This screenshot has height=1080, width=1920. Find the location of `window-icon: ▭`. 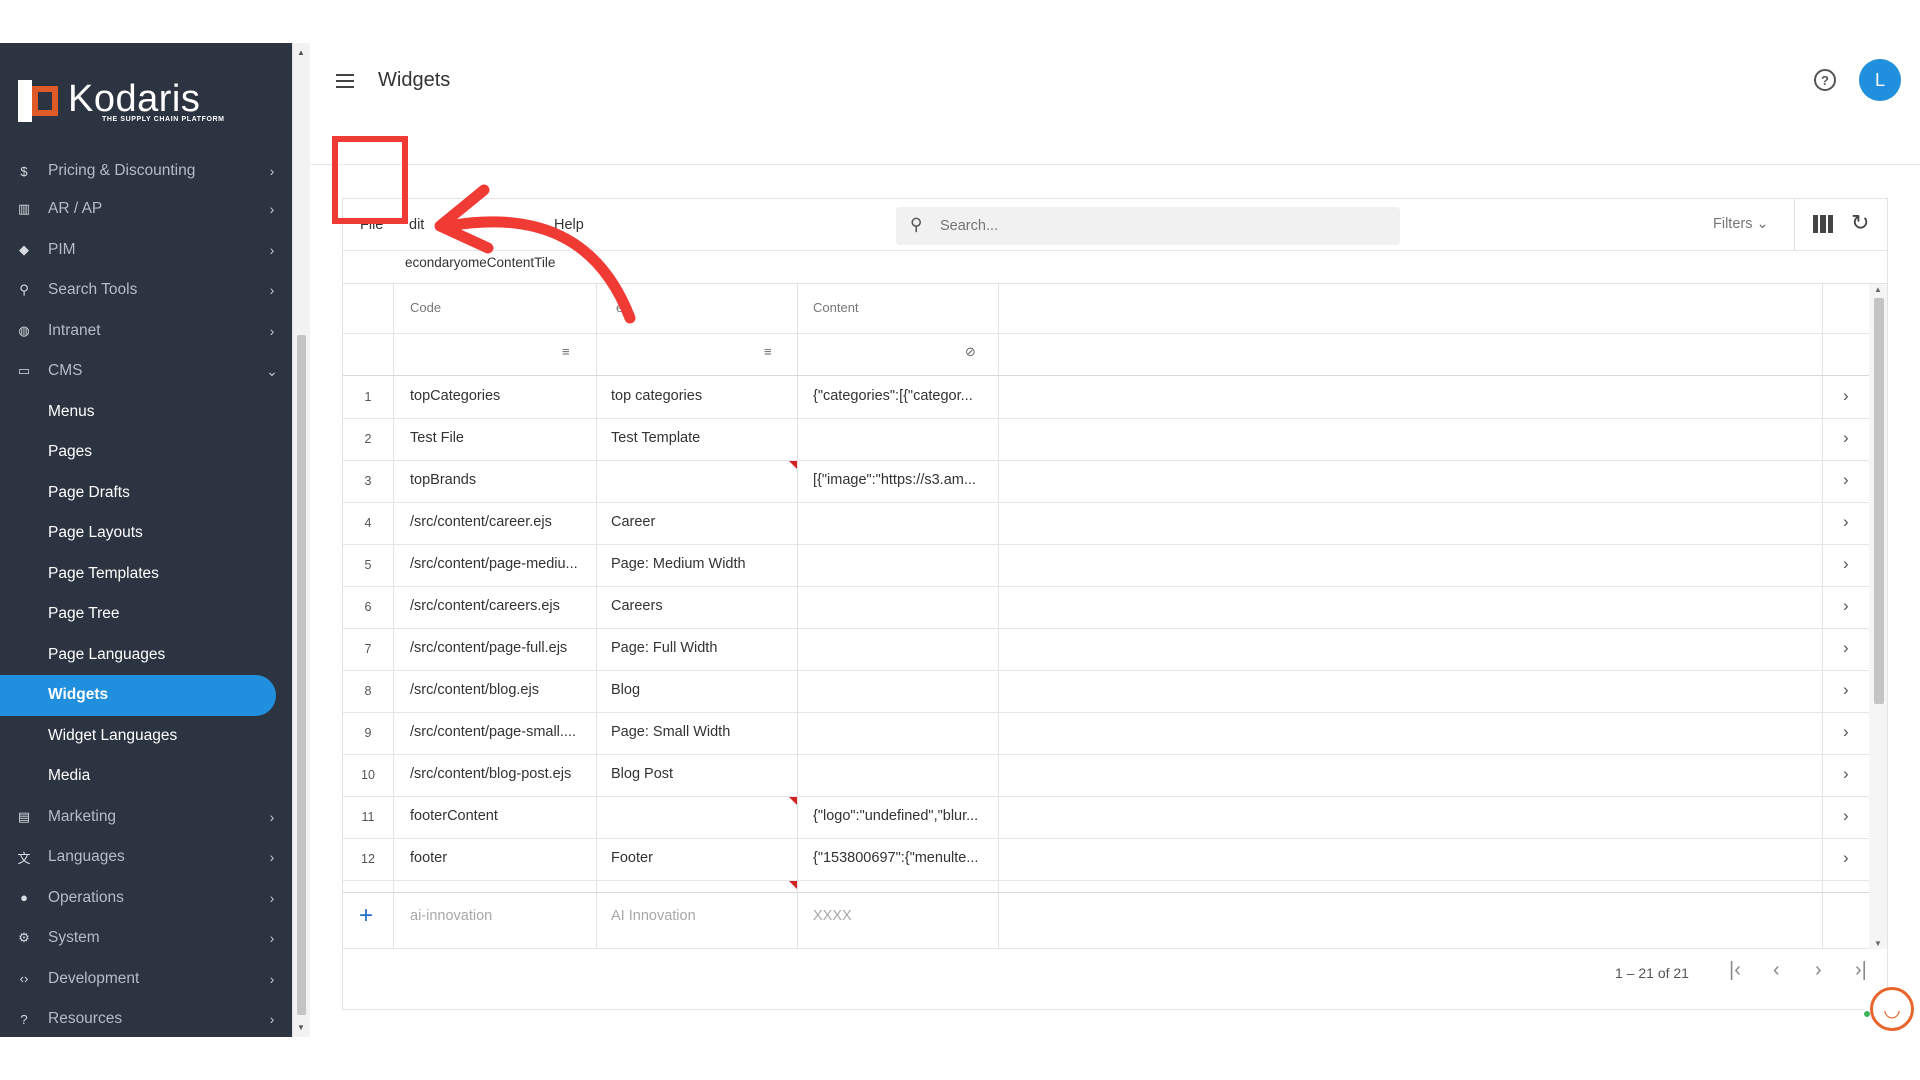

window-icon: ▭ is located at coordinates (24, 371).